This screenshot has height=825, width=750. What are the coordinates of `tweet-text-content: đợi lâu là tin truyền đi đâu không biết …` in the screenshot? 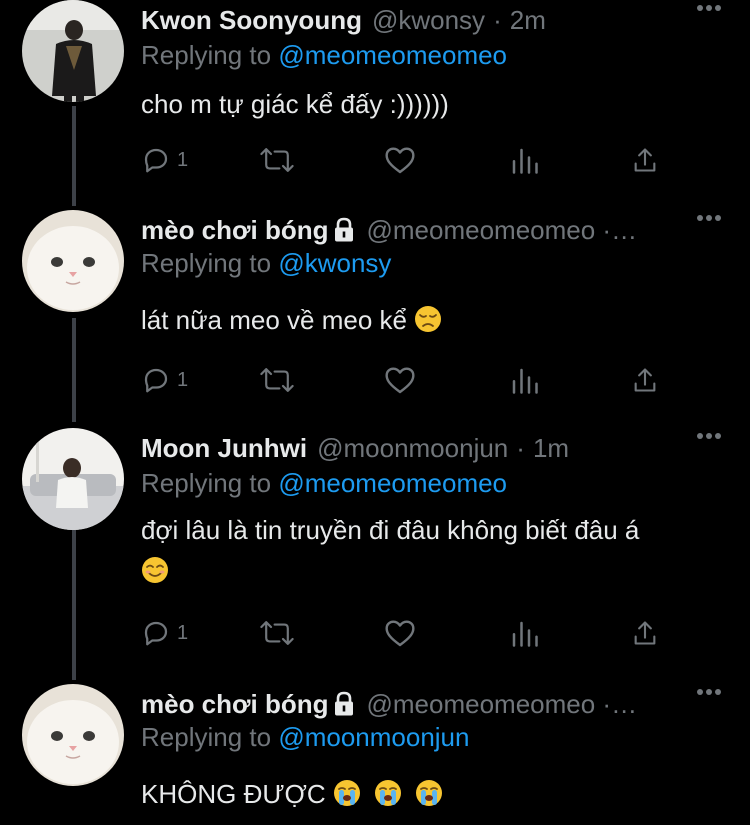 It's located at (390, 530).